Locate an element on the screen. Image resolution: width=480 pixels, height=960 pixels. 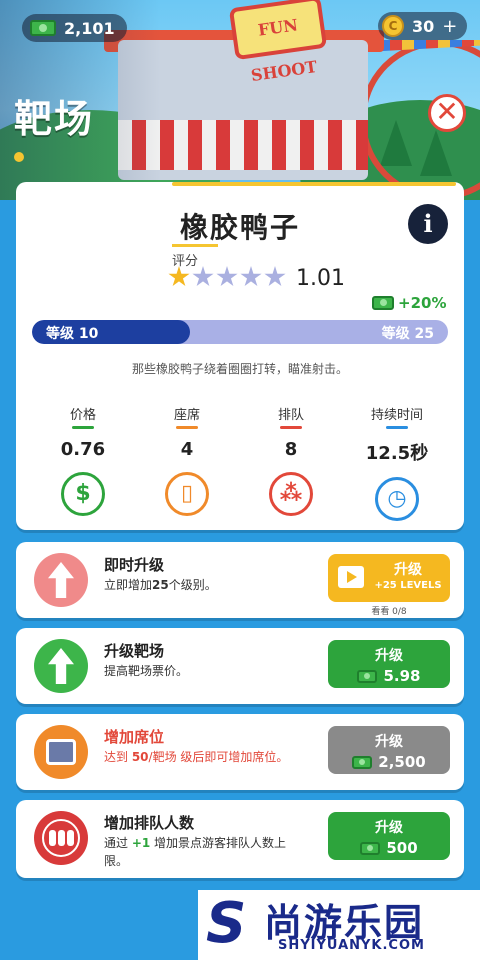
button-price: 500 is located at coordinates (389, 848).